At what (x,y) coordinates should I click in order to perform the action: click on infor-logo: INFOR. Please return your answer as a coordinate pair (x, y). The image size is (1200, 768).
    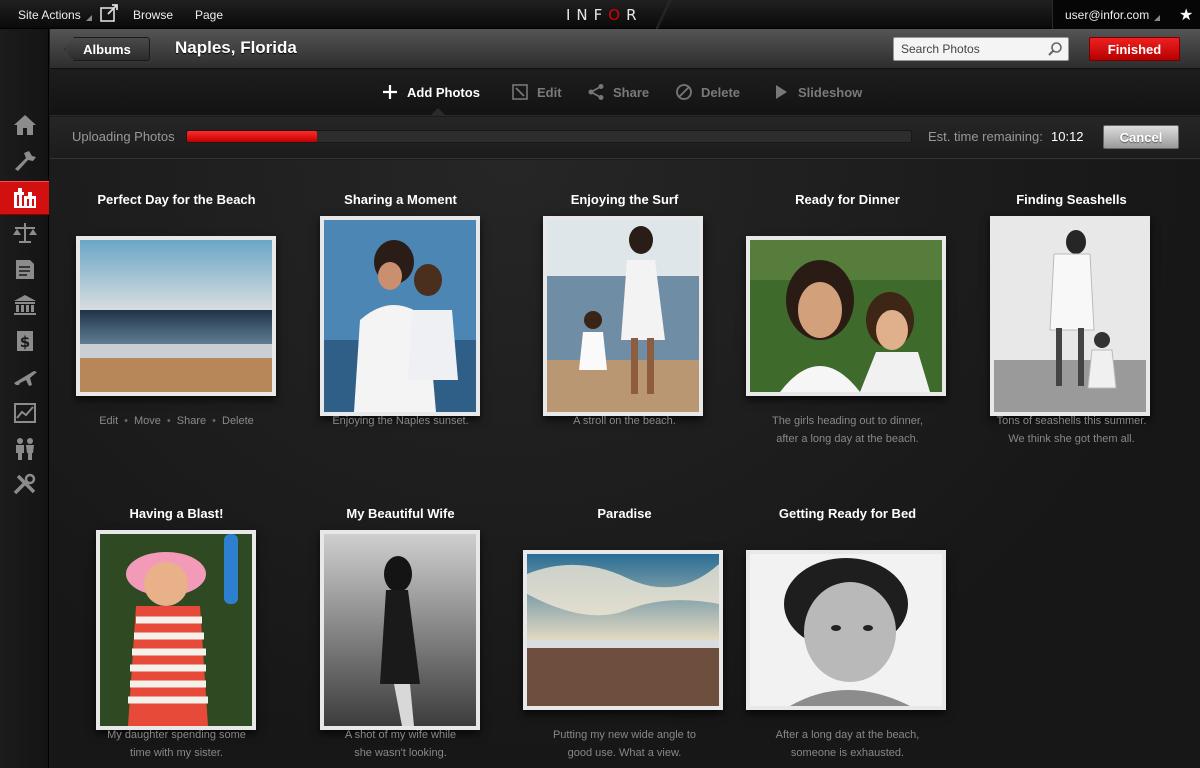
    Looking at the image, I should click on (604, 15).